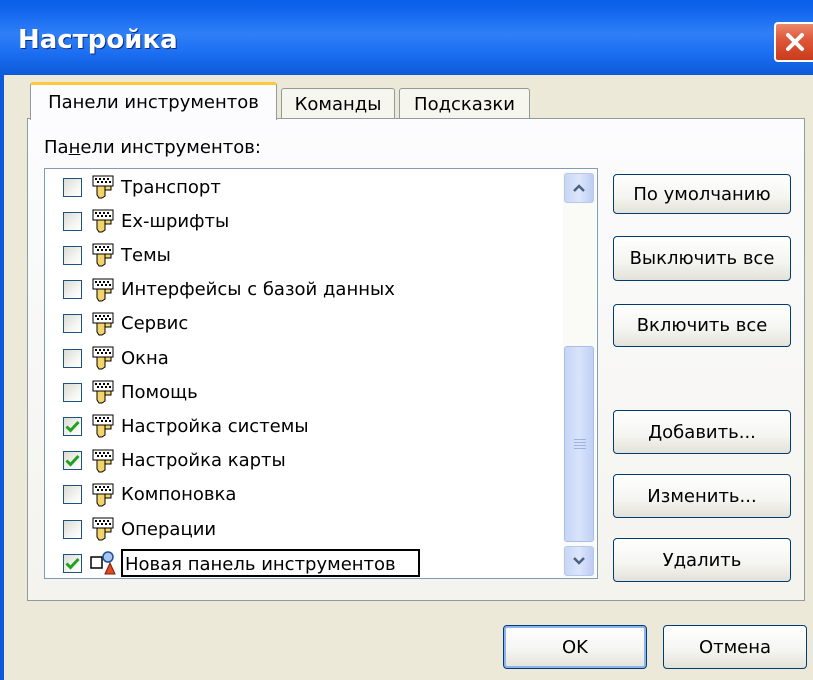  I want to click on list-item-label: Окна, so click(145, 358).